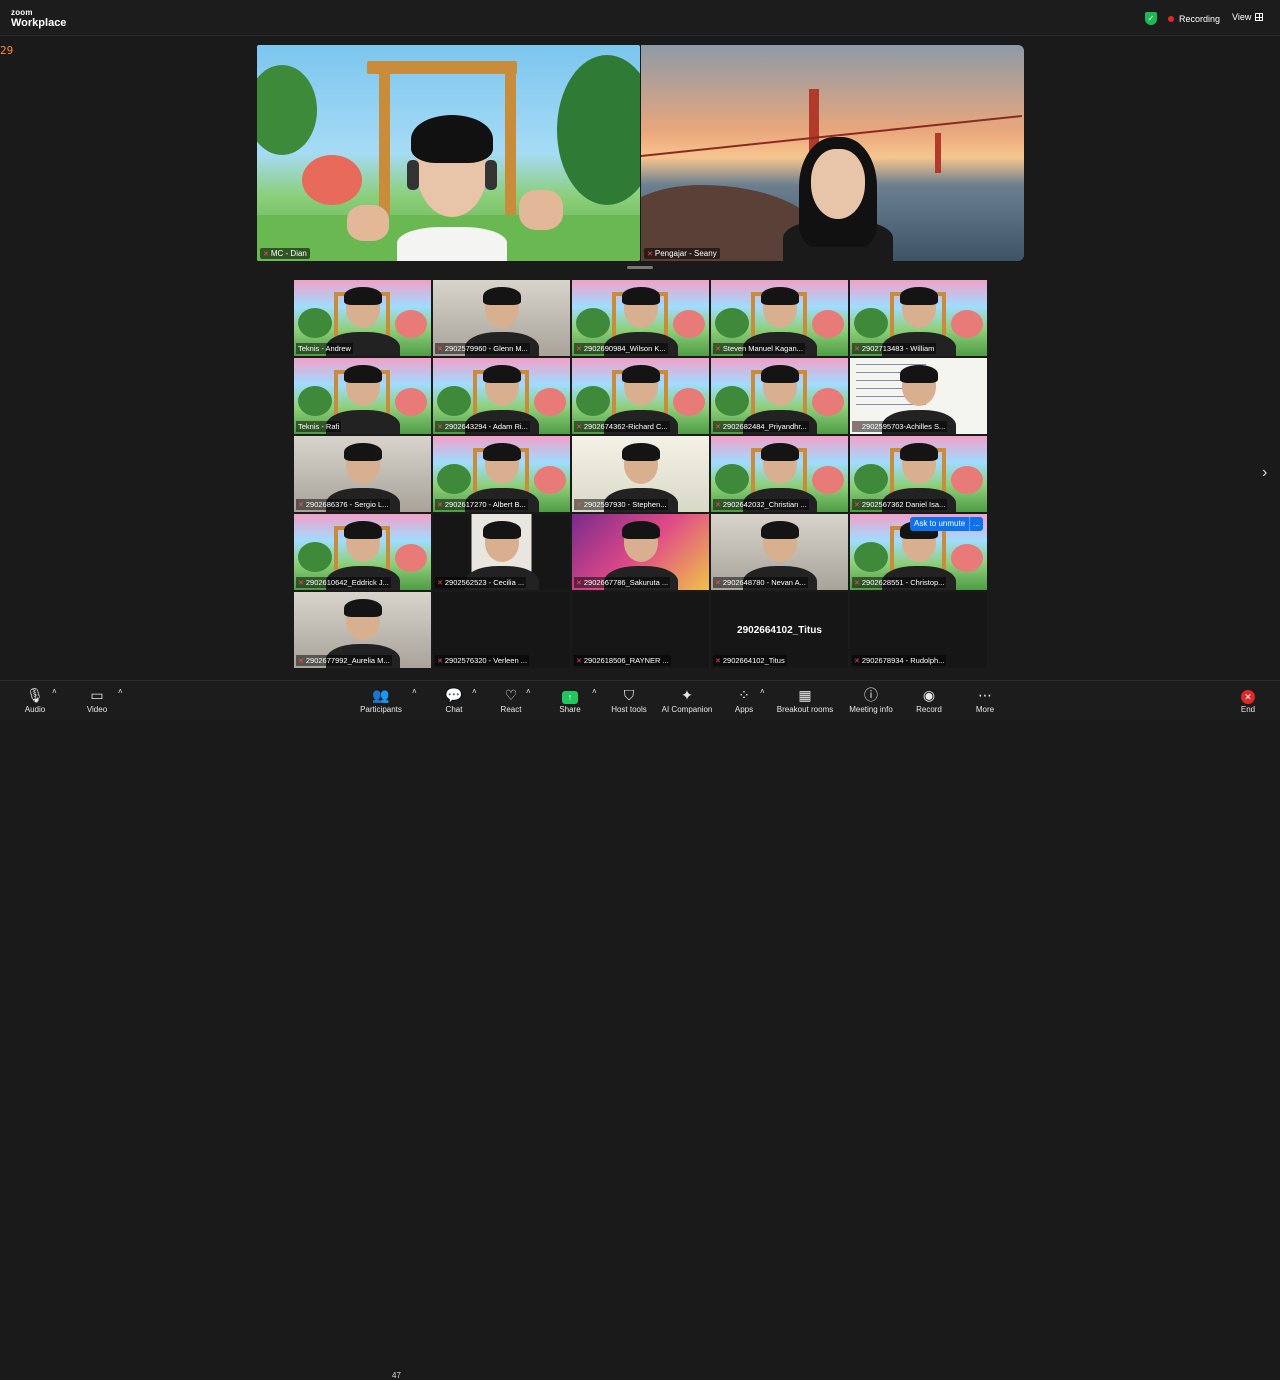 This screenshot has width=1280, height=1380. Describe the element at coordinates (362, 396) in the screenshot. I see `participant-tile: Teknis - Rafi` at that location.